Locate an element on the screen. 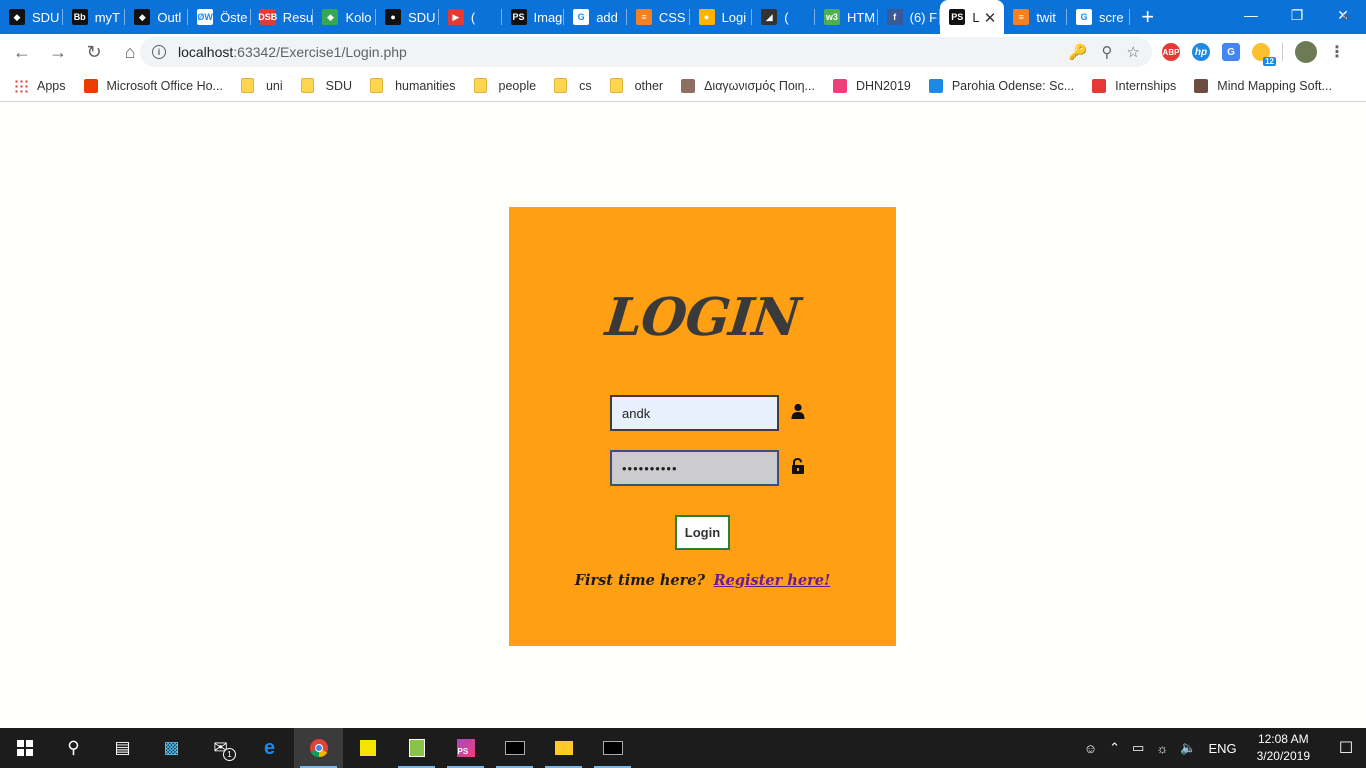 This screenshot has width=1366, height=768. browser-tab: ≡ twit is located at coordinates (1035, 17).